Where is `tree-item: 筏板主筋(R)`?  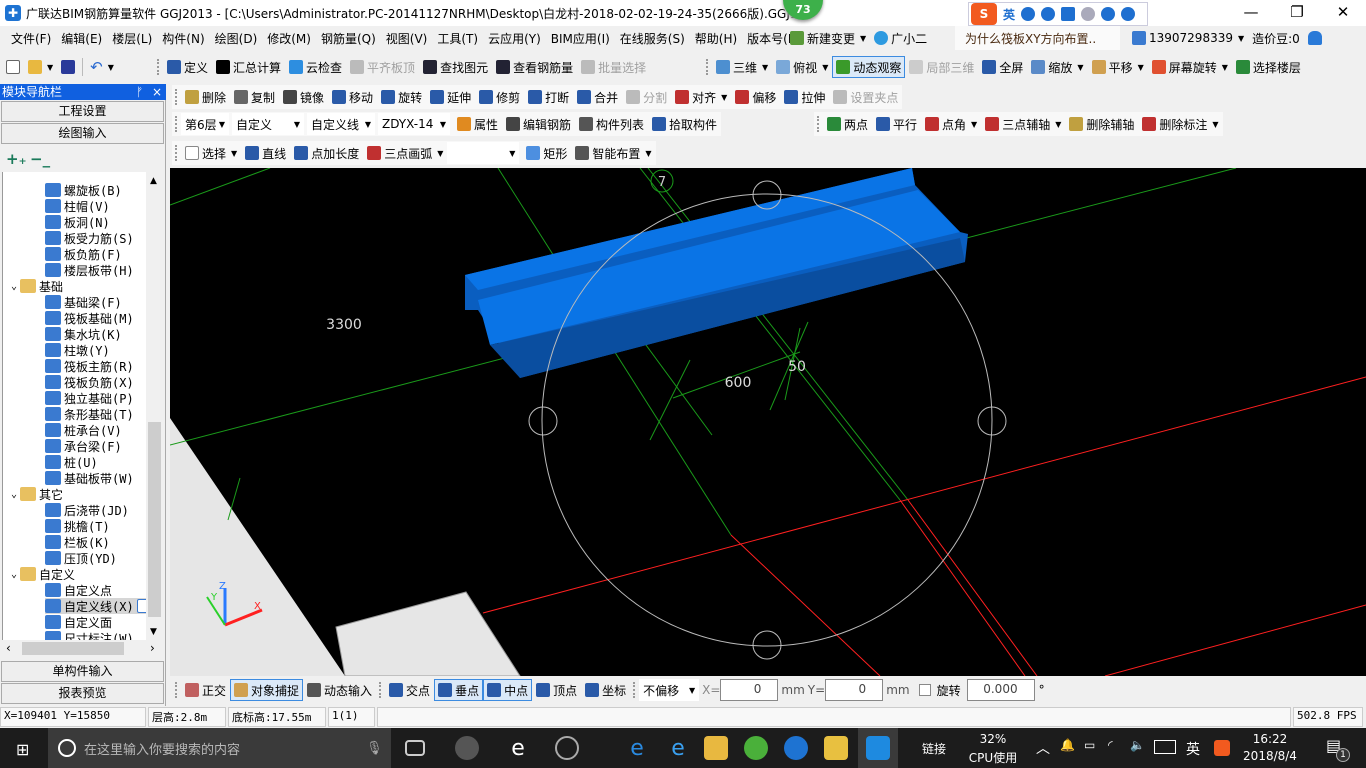 tree-item: 筏板主筋(R) is located at coordinates (89, 366).